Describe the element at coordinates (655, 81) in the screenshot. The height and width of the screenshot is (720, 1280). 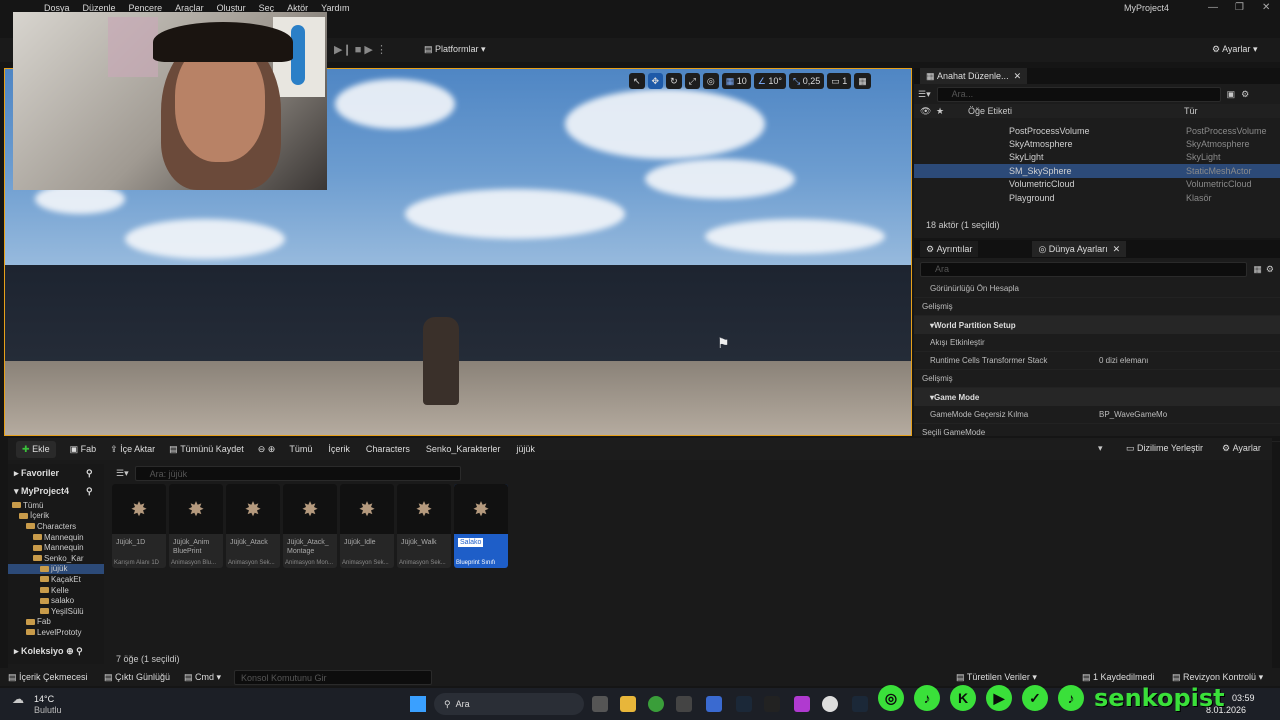
I see `move-tool-icon: ✥` at that location.